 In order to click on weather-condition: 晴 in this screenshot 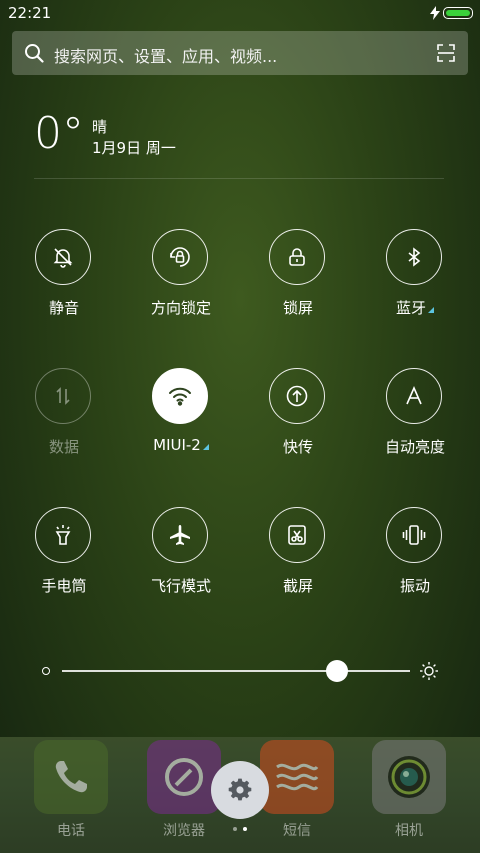, I will do `click(100, 127)`.